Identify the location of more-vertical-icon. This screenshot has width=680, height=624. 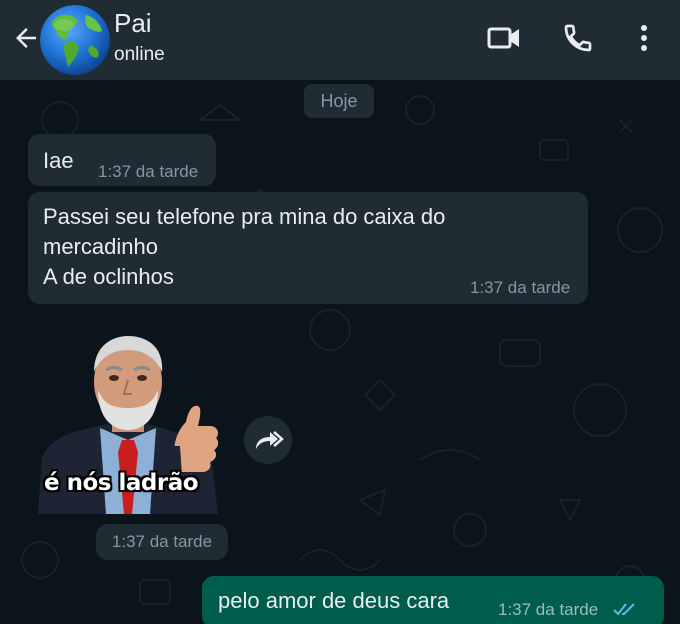
(644, 38).